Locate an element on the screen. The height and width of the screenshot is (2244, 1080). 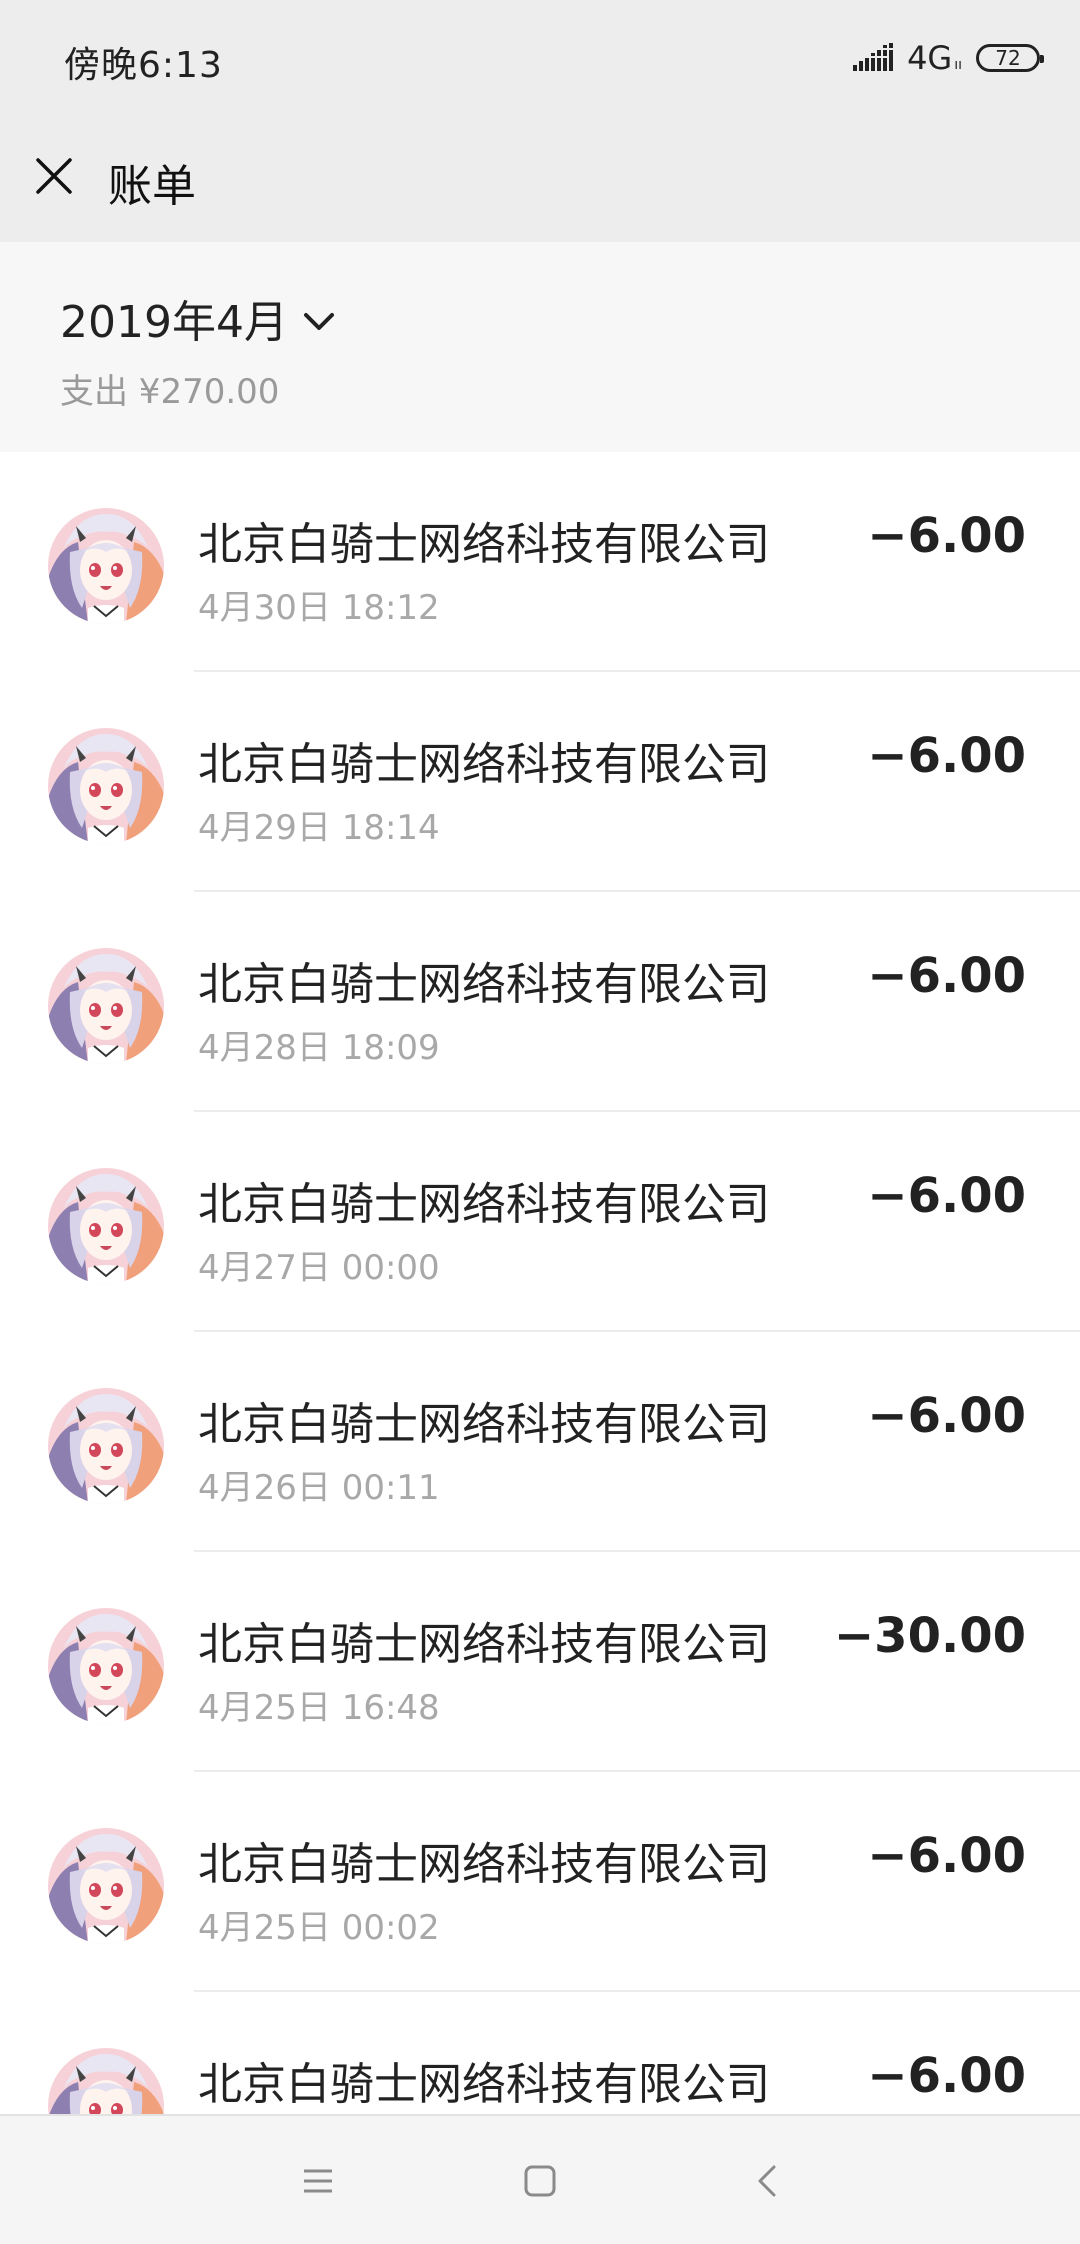
transaction-row: 北京白骑士网络科技有限公司 4月29日 18:14 −6.00 is located at coordinates (540, 782).